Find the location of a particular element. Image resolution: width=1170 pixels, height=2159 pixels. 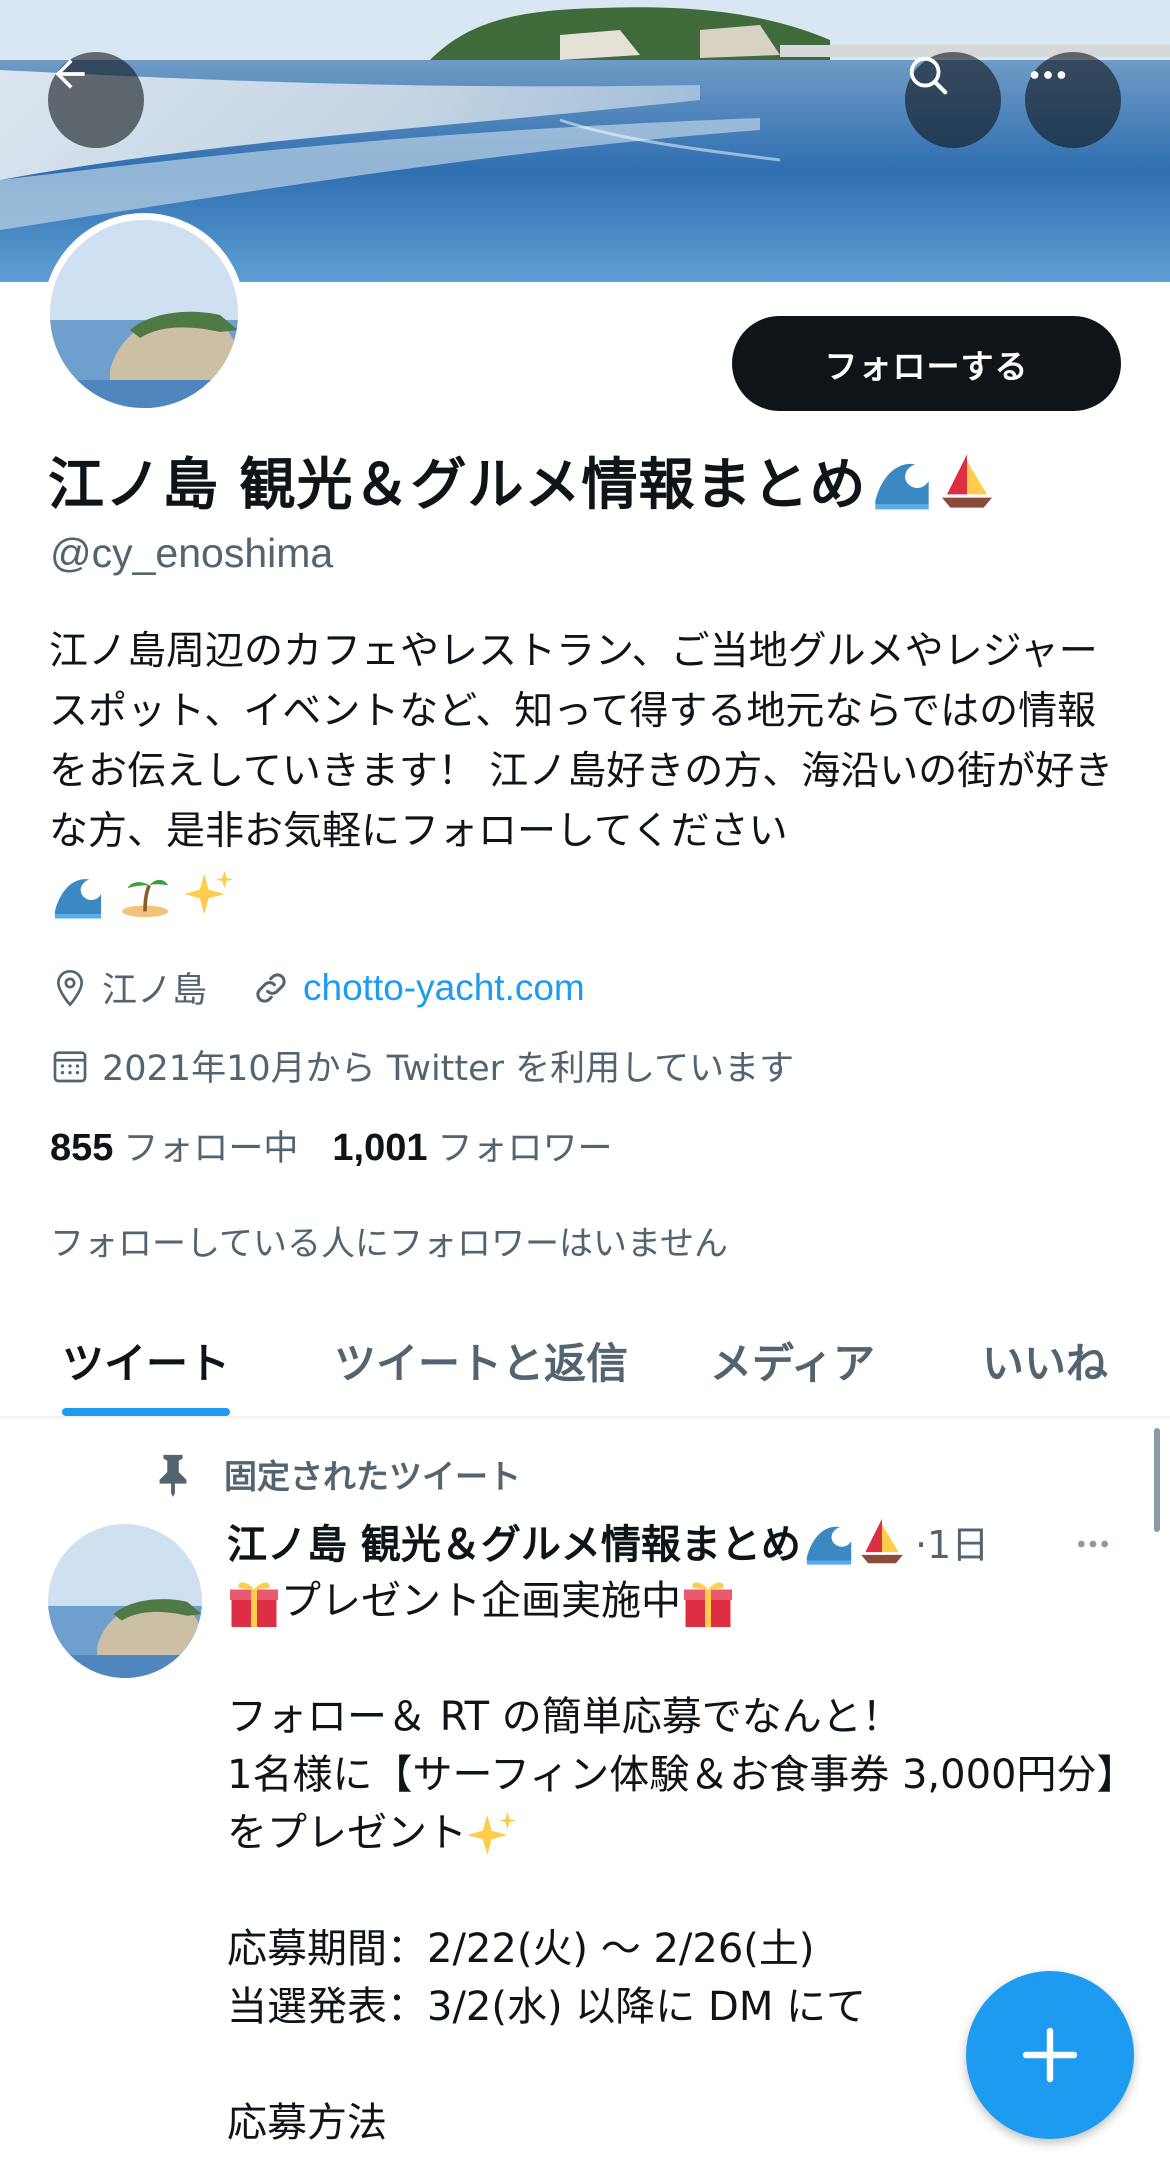

tweet-avatar is located at coordinates (125, 1601).